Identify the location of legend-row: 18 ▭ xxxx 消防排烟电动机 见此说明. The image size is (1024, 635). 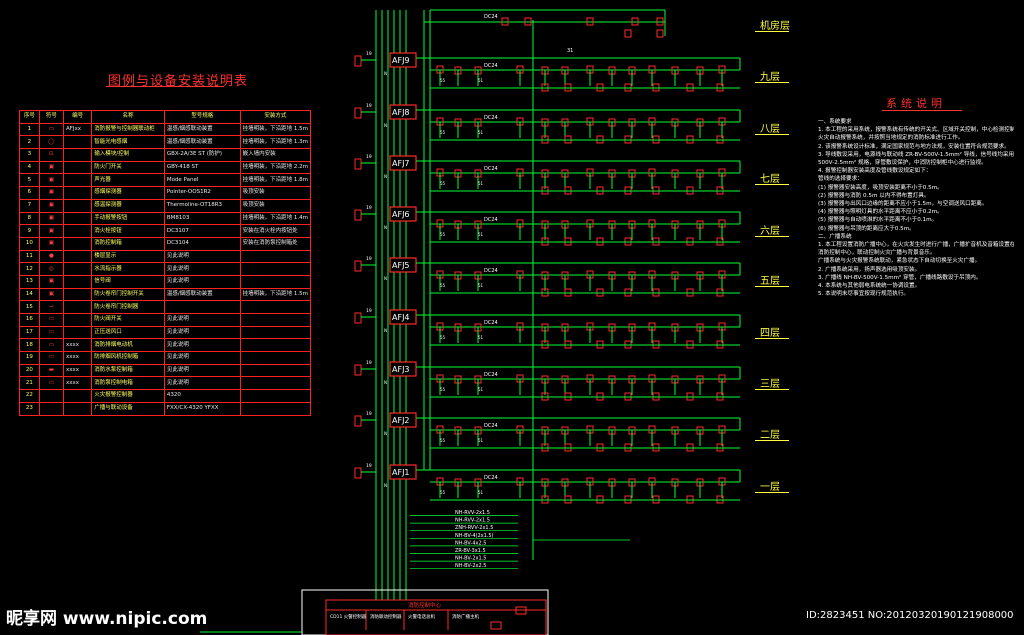
(165, 345).